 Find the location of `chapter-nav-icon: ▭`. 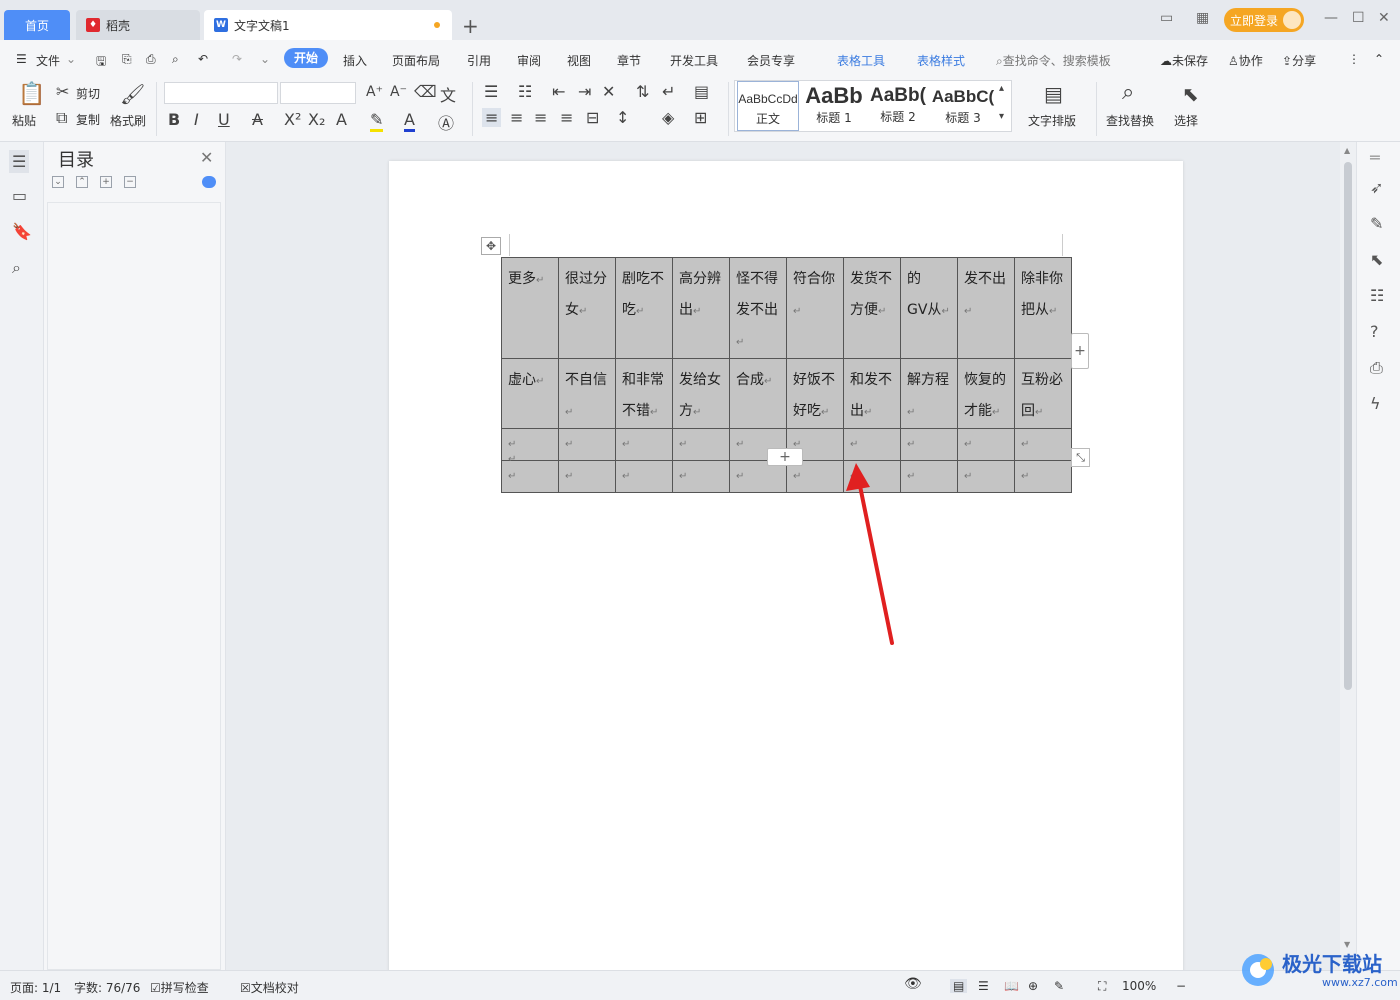

chapter-nav-icon: ▭ is located at coordinates (19, 195).